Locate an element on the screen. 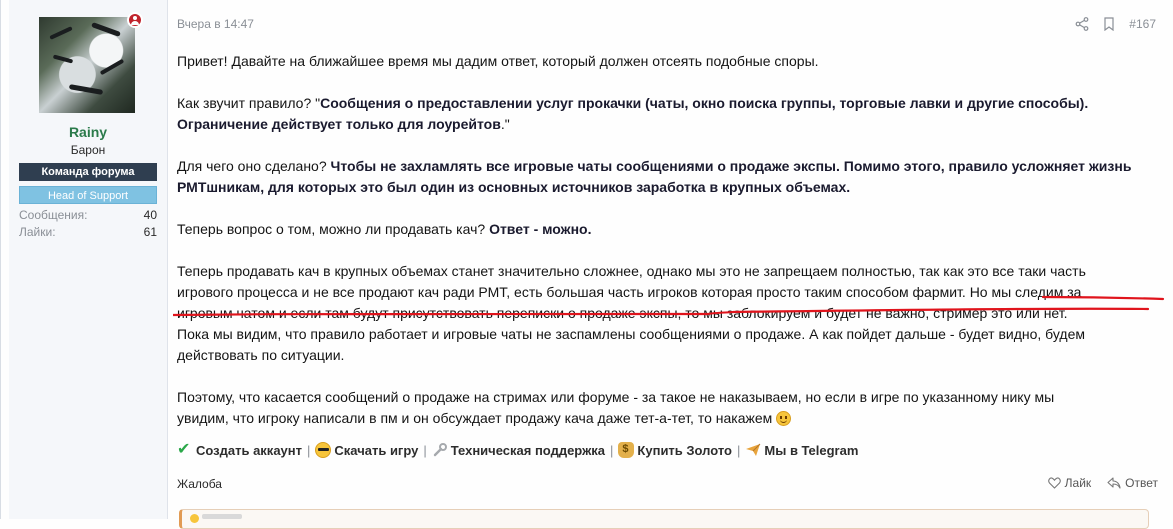  wrench-icon is located at coordinates (440, 450).